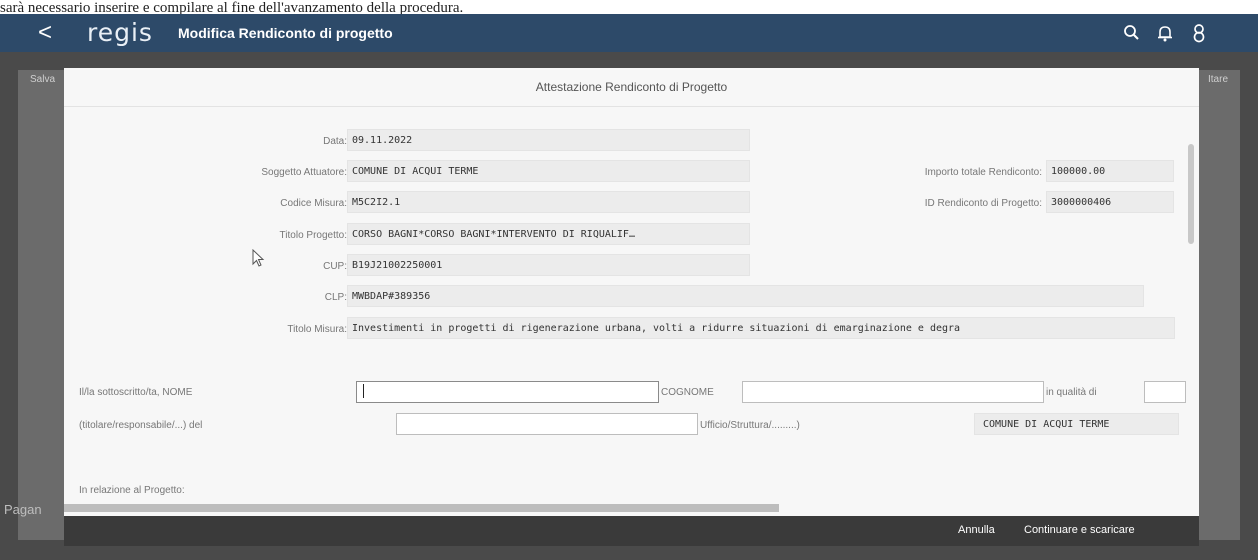 The image size is (1258, 560). Describe the element at coordinates (141, 425) in the screenshot. I see `titolare-label: (titolare/responsabile/...) del` at that location.